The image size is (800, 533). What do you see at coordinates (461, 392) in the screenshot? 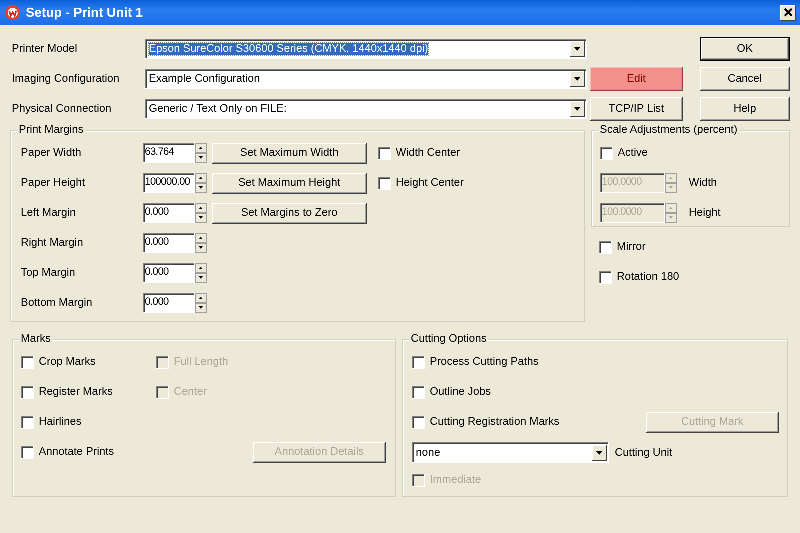
I see `checkbox-label: Outline Jobs` at bounding box center [461, 392].